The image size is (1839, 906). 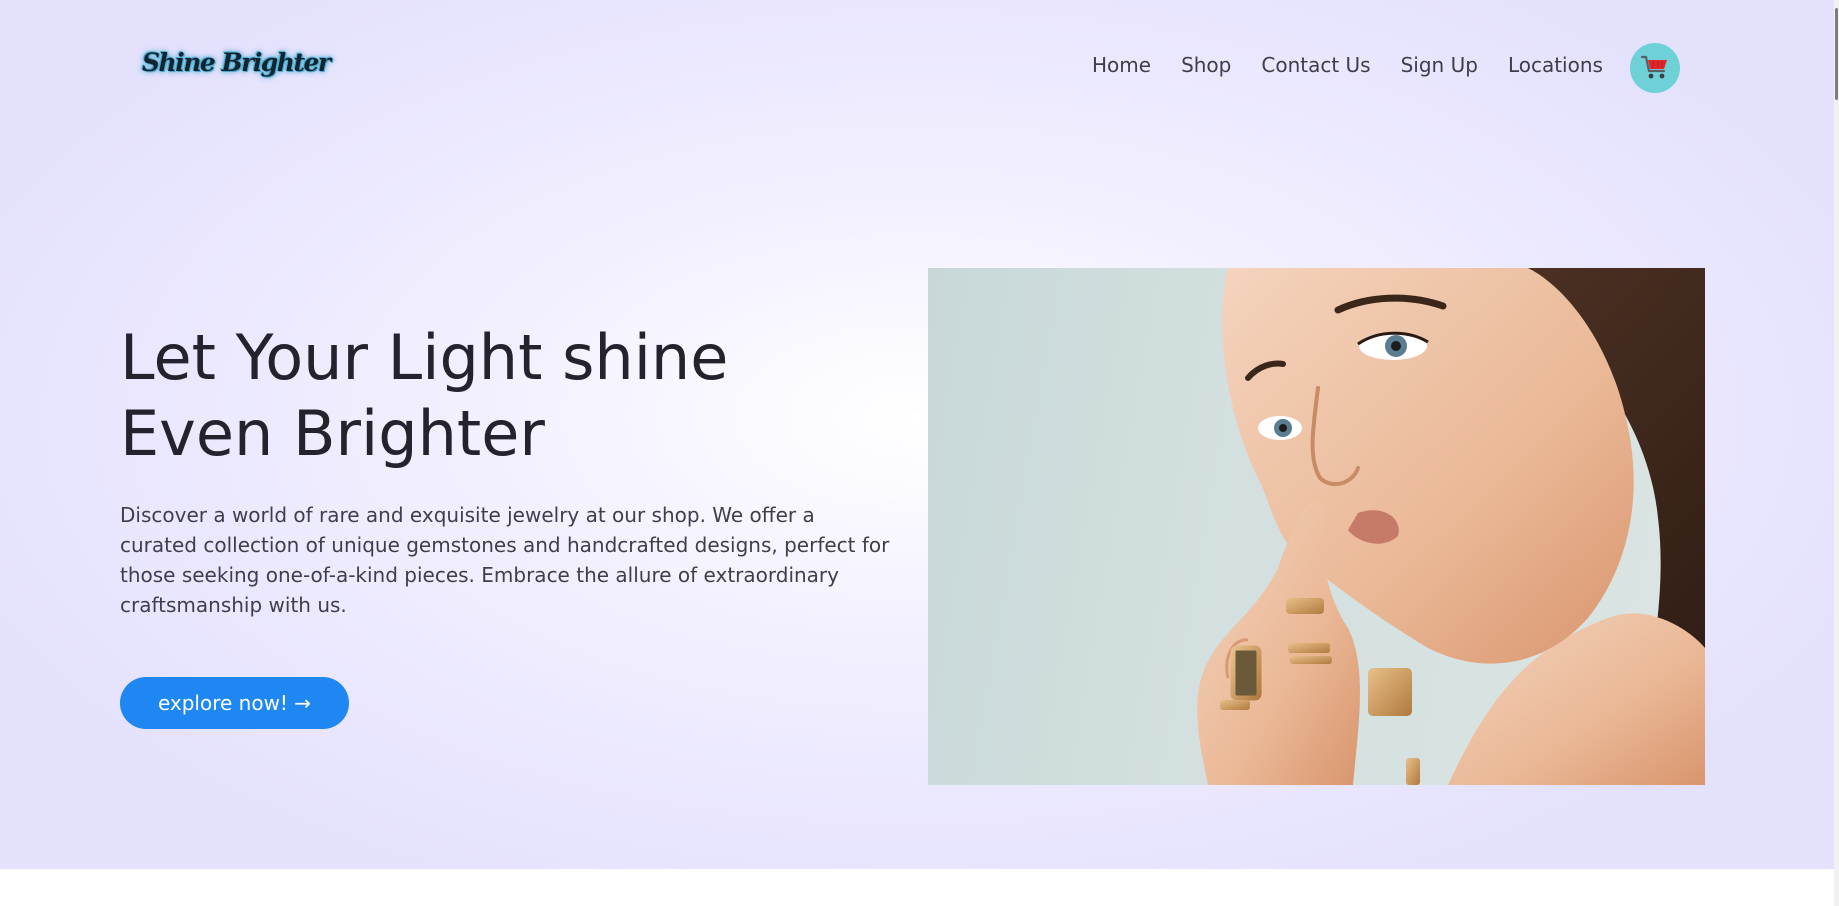 I want to click on cart-button, so click(x=1655, y=68).